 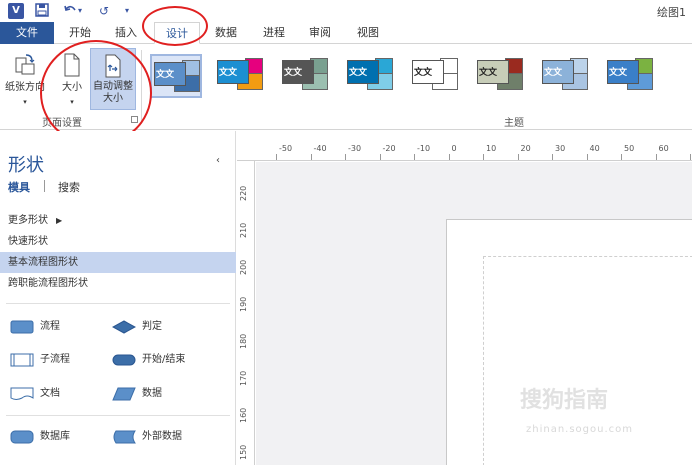 What do you see at coordinates (127, 11) in the screenshot?
I see `customize-toolbar-icon: ▾` at bounding box center [127, 11].